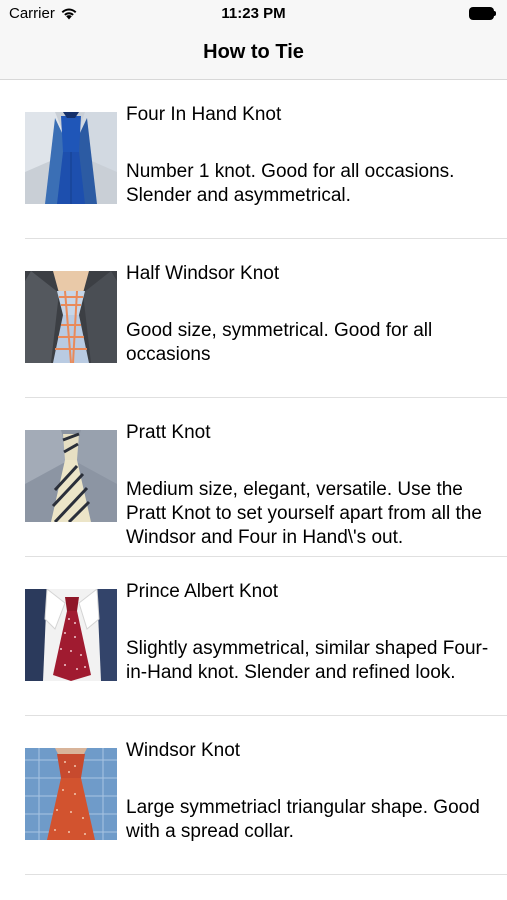 The width and height of the screenshot is (507, 900). I want to click on prince-albert-tie-image, so click(71, 635).